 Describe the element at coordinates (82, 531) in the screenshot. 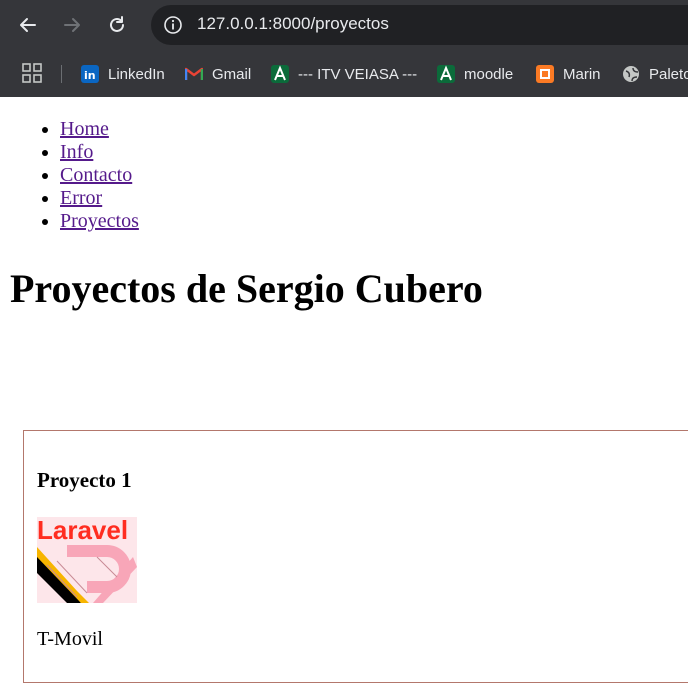

I see `laravel-logo-text: Laravel` at that location.